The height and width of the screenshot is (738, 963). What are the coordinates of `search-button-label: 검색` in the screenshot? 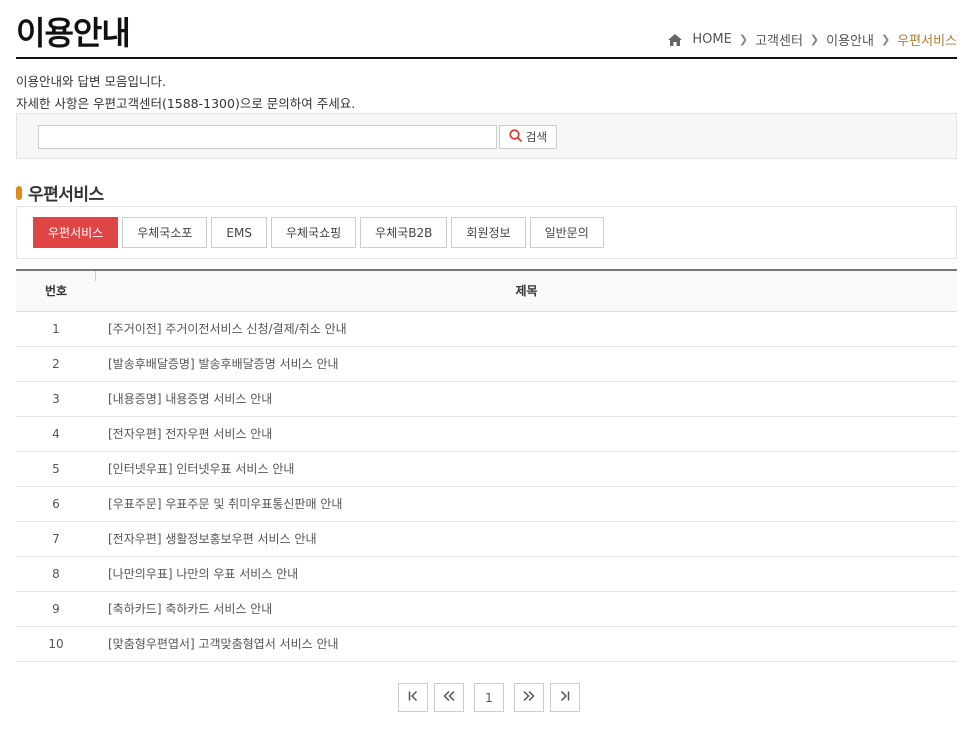 It's located at (536, 137).